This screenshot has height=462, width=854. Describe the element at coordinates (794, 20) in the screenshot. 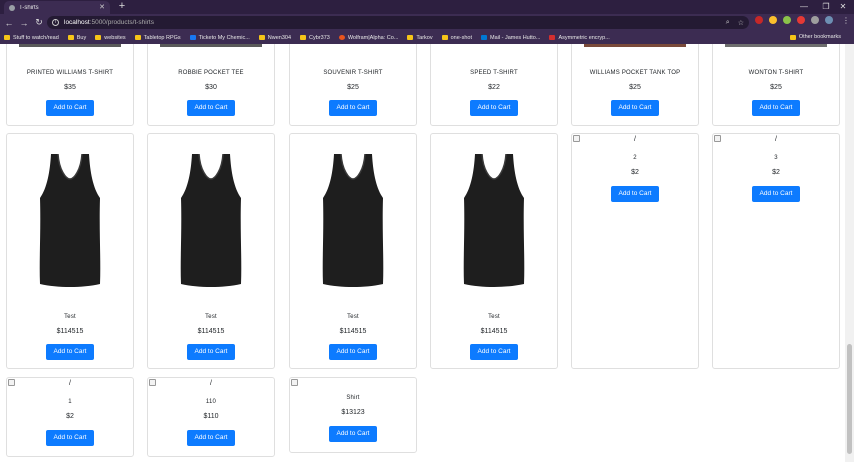

I see `extensions` at that location.